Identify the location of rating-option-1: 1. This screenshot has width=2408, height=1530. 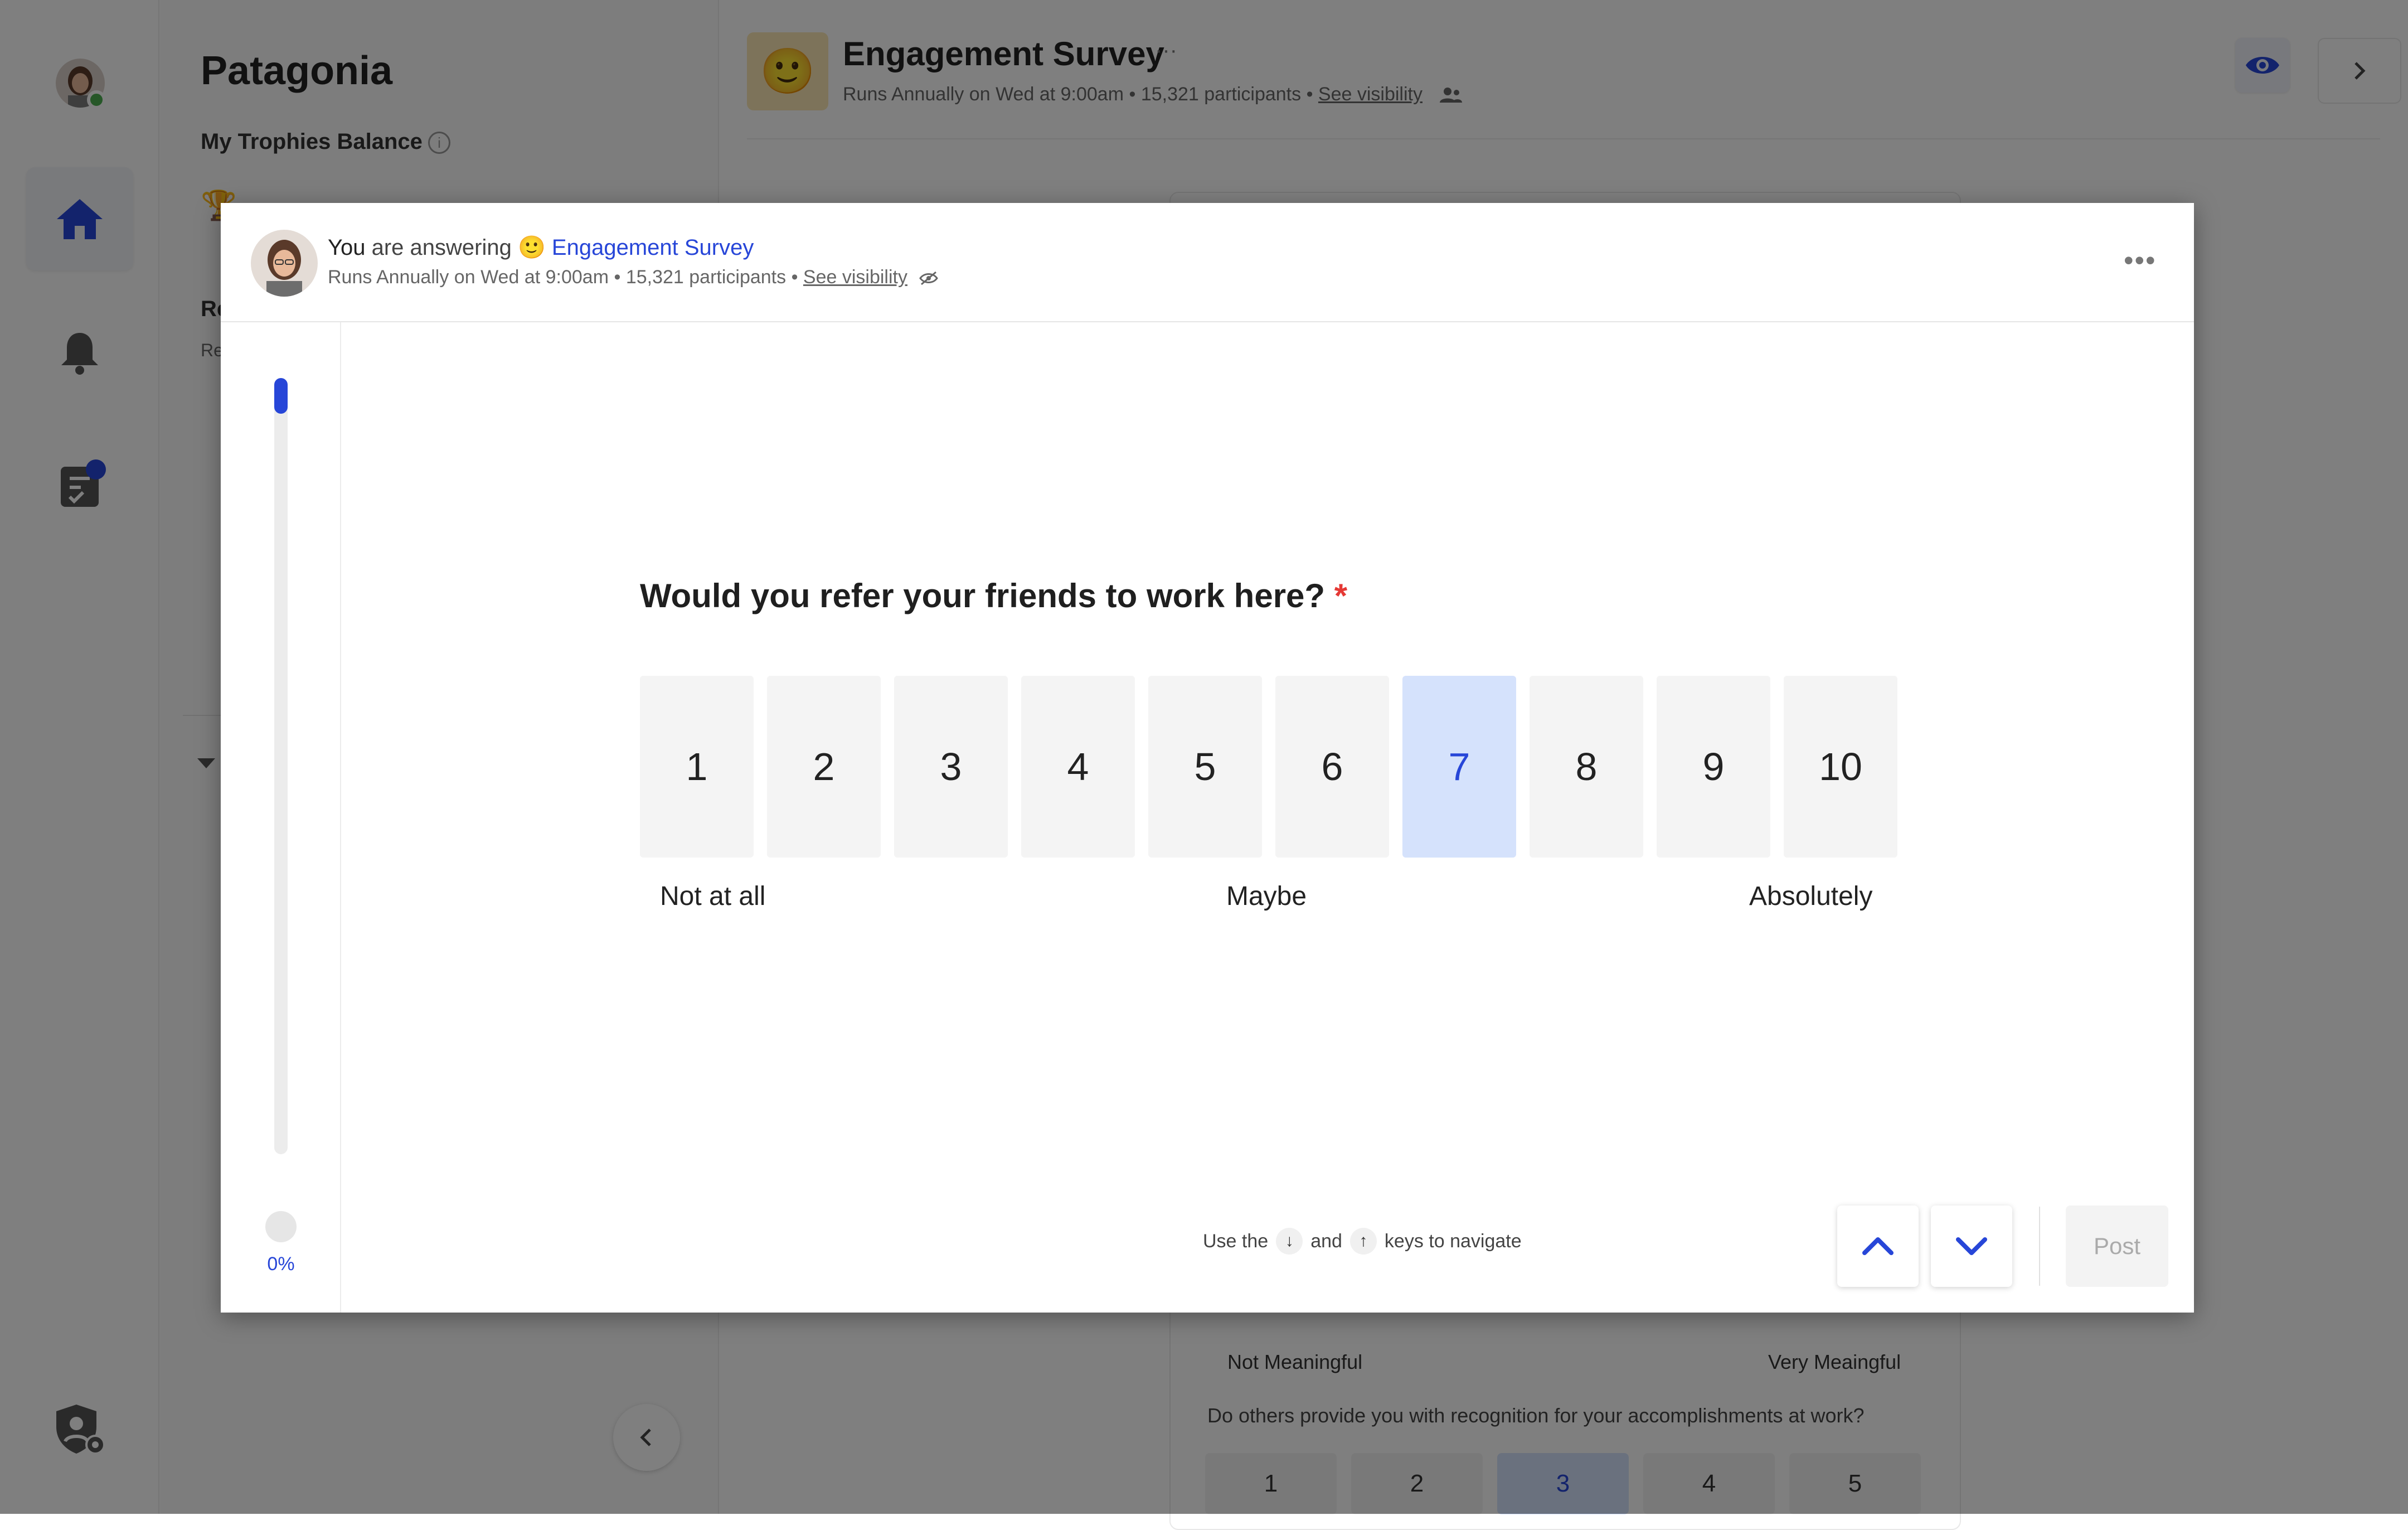
(697, 767).